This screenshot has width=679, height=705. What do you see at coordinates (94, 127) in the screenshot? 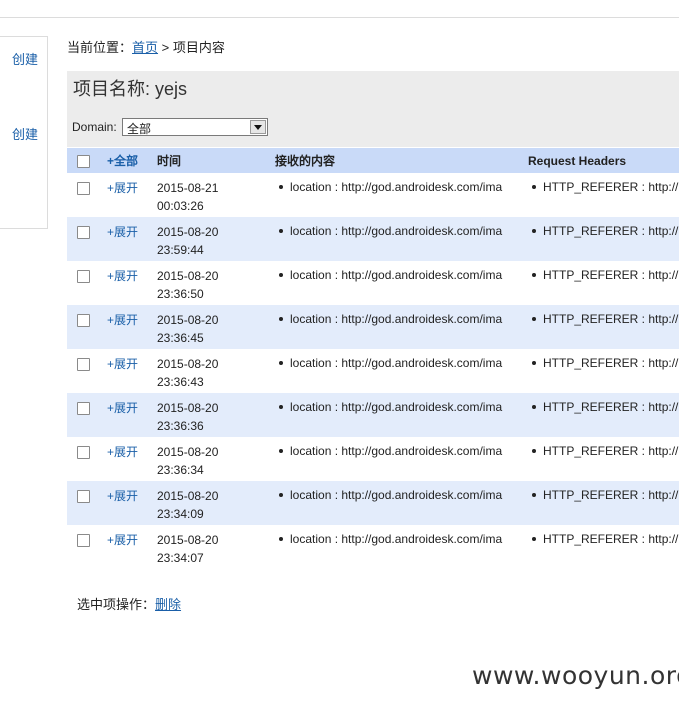
I see `domain-label: Domain:` at bounding box center [94, 127].